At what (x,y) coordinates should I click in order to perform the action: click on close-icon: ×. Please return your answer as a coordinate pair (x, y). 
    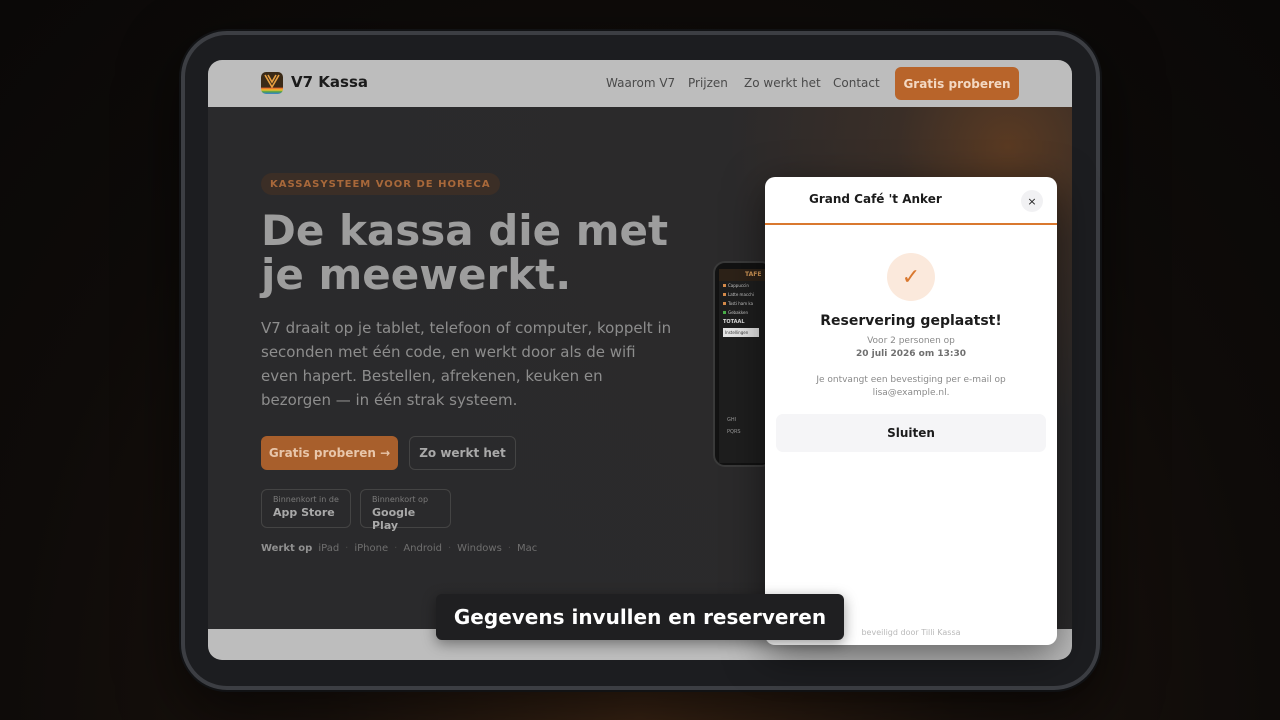
    Looking at the image, I should click on (1032, 201).